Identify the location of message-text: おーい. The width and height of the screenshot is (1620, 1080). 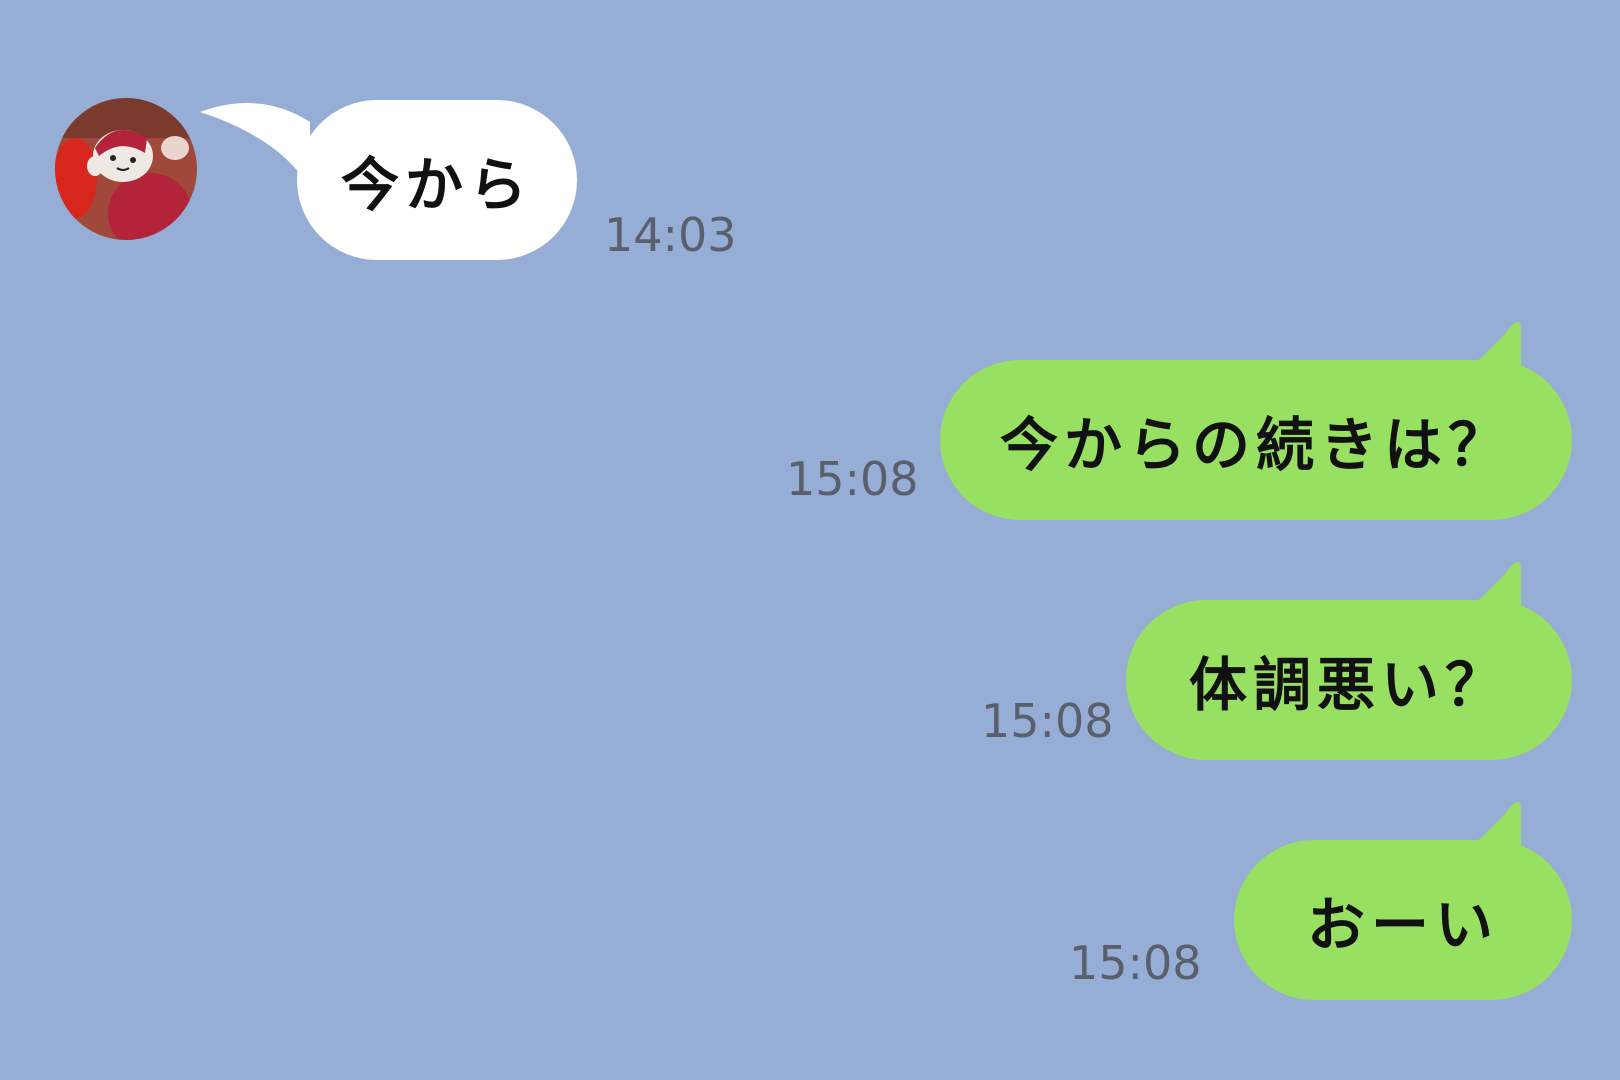
(1402, 925).